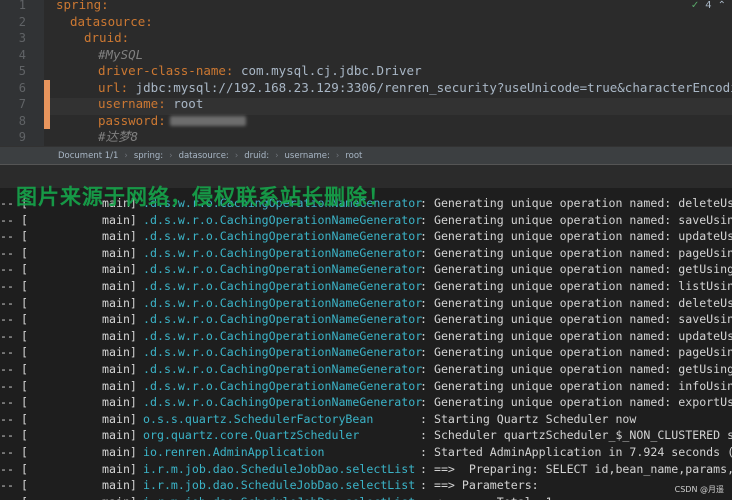 The width and height of the screenshot is (732, 500). What do you see at coordinates (699, 489) in the screenshot?
I see `source-credit: CSDN @月遥` at bounding box center [699, 489].